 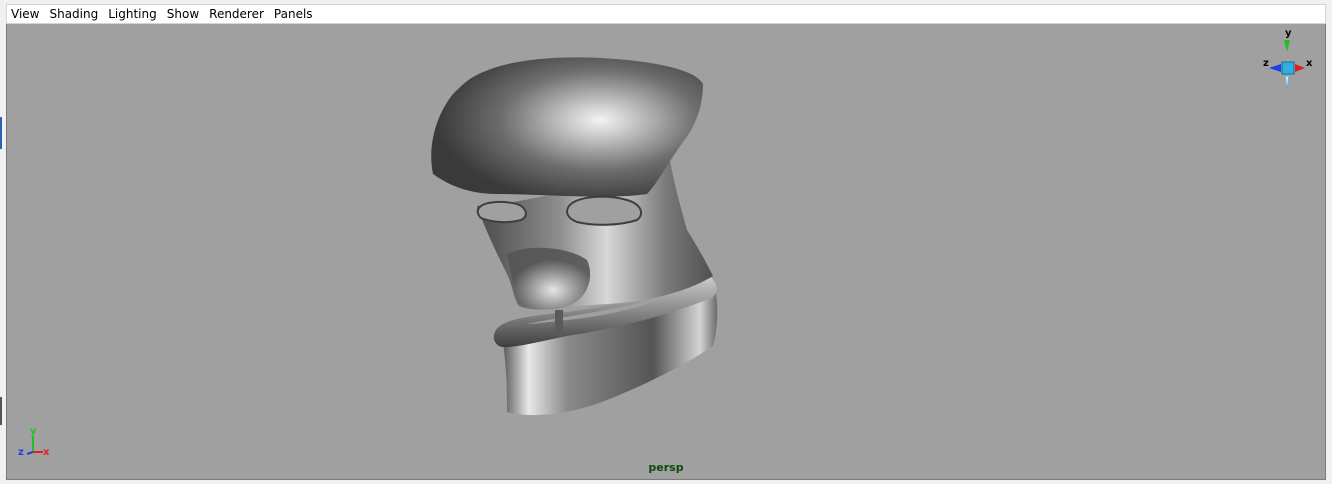 I want to click on z-axis-cone-icon, so click(x=1275, y=68).